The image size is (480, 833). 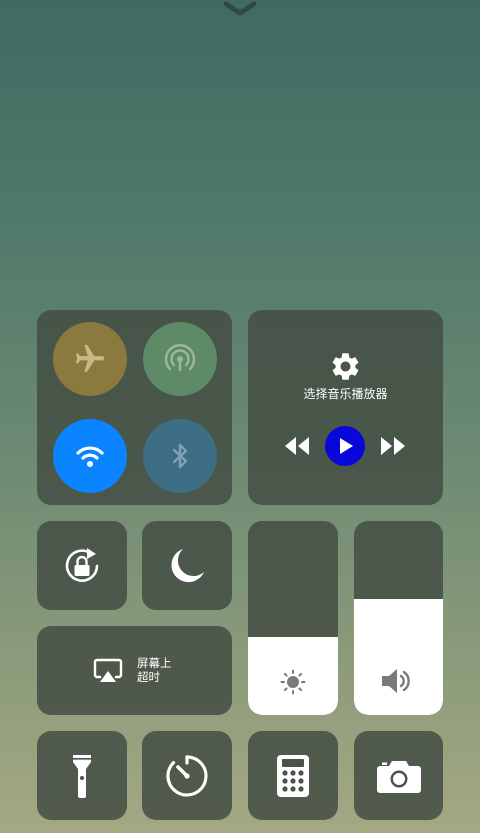 I want to click on flashlight-button, so click(x=82, y=775).